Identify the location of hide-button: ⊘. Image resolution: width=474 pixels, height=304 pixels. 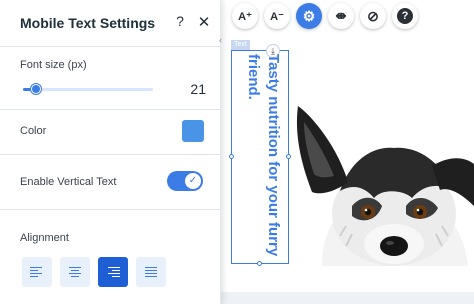
(373, 16).